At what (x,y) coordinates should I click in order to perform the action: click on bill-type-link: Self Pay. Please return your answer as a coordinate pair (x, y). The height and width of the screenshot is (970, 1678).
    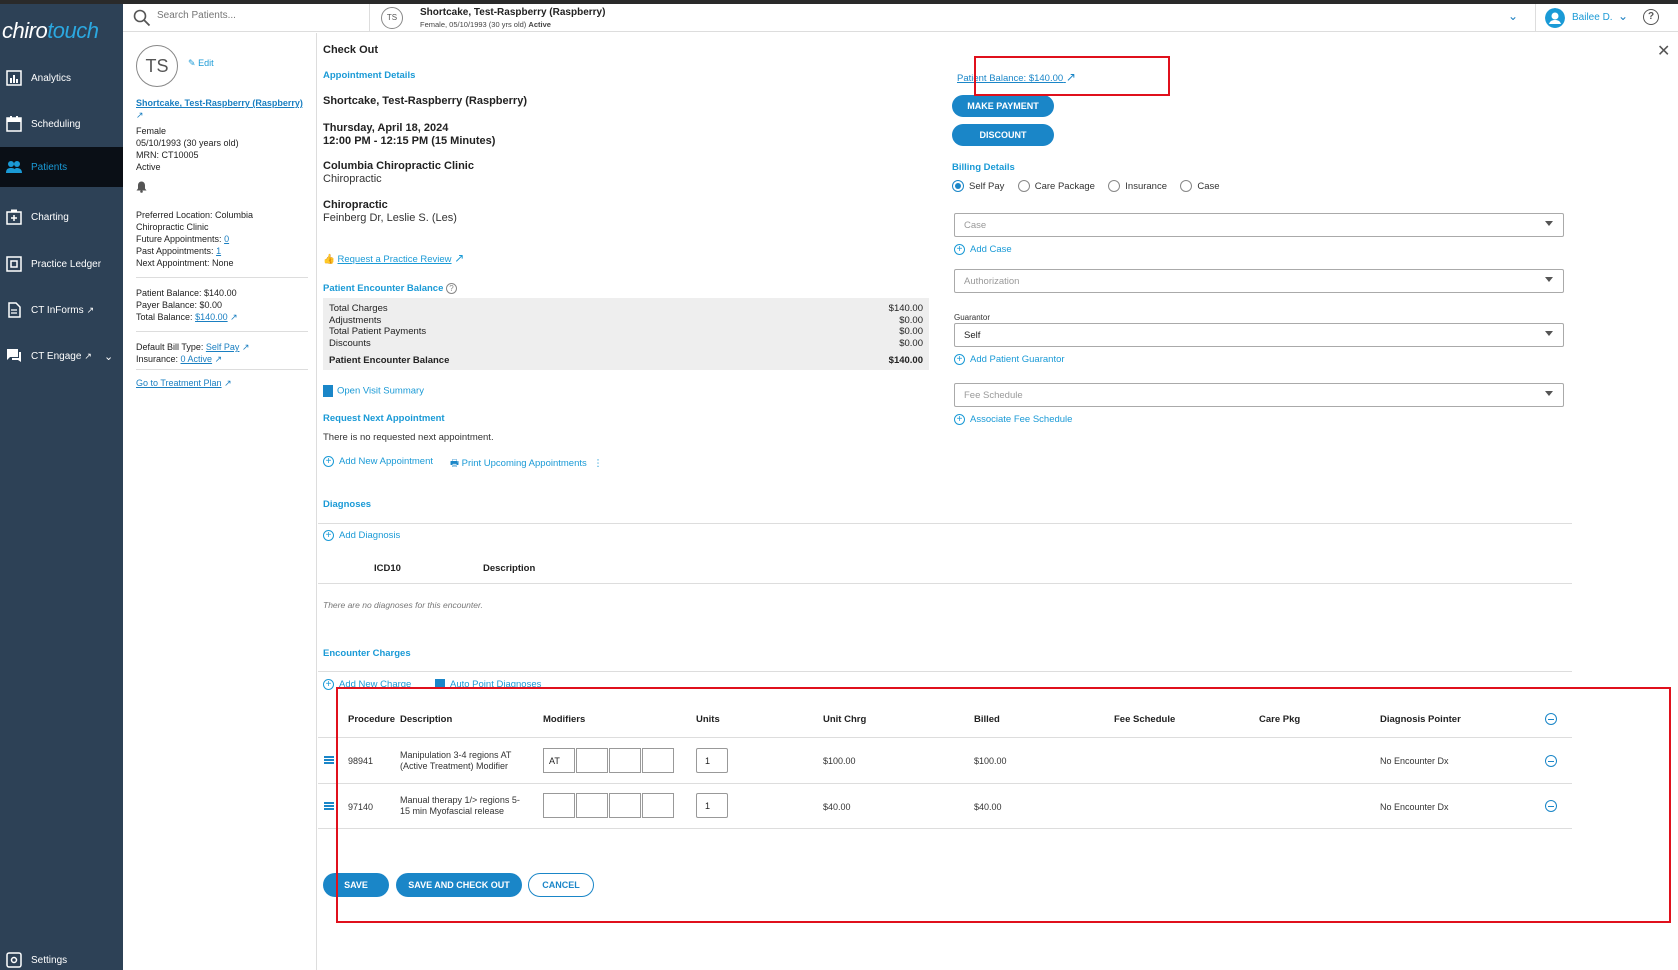
    Looking at the image, I should click on (223, 347).